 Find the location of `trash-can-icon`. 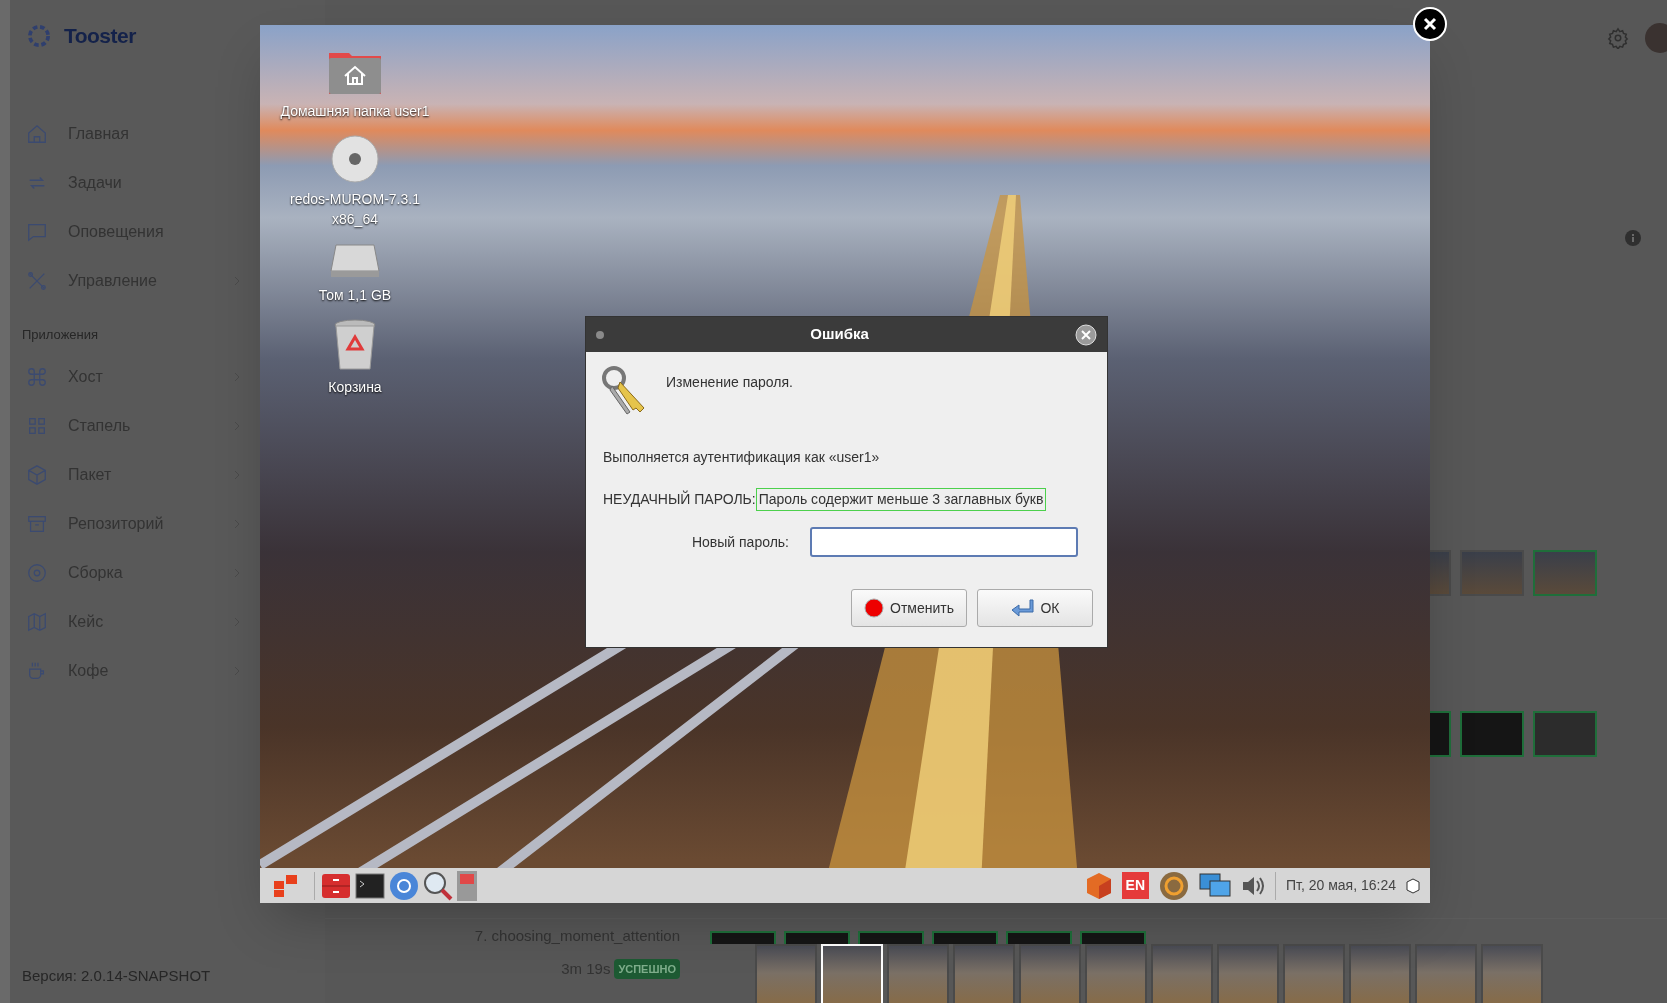

trash-can-icon is located at coordinates (355, 345).